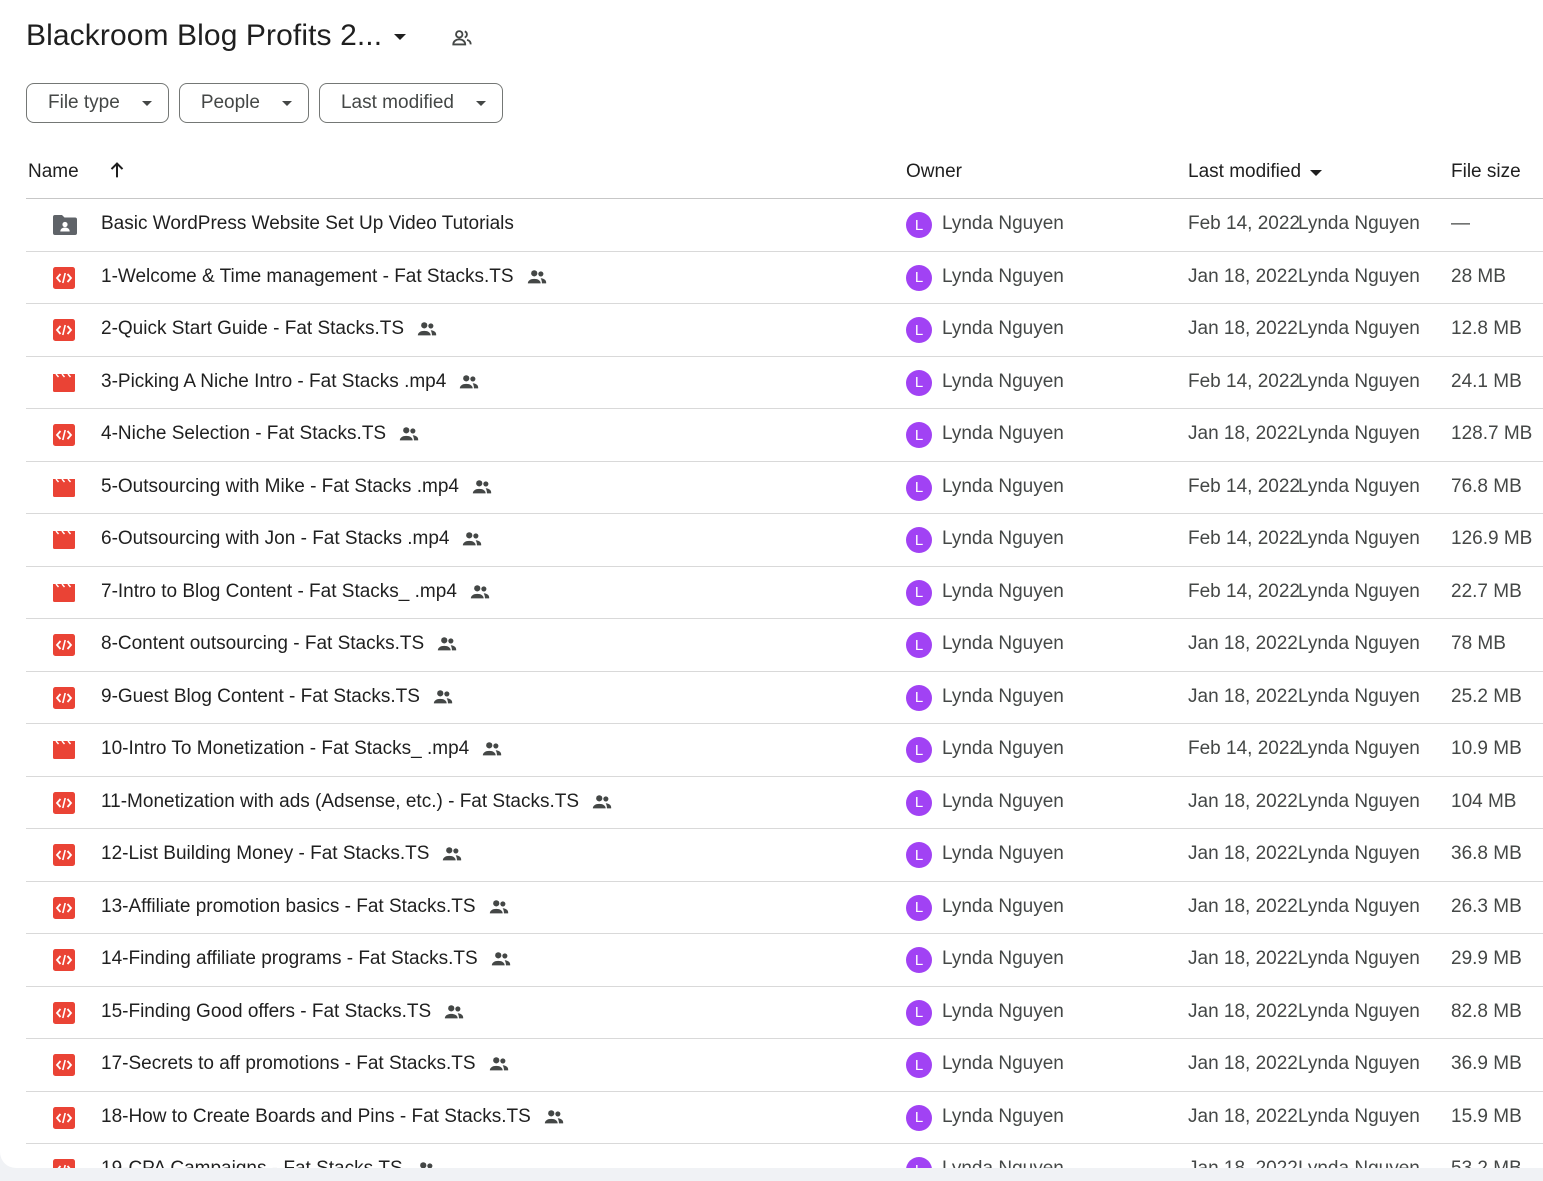  I want to click on filter-people: People, so click(243, 103).